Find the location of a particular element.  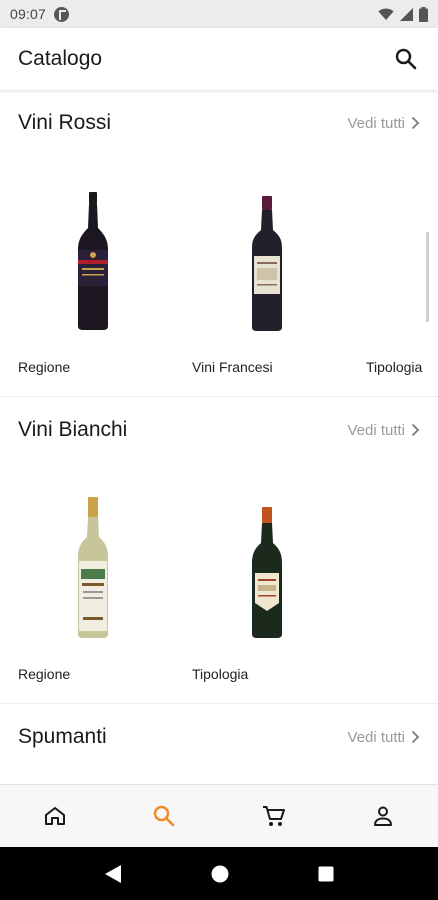

home-icon is located at coordinates (54, 816).